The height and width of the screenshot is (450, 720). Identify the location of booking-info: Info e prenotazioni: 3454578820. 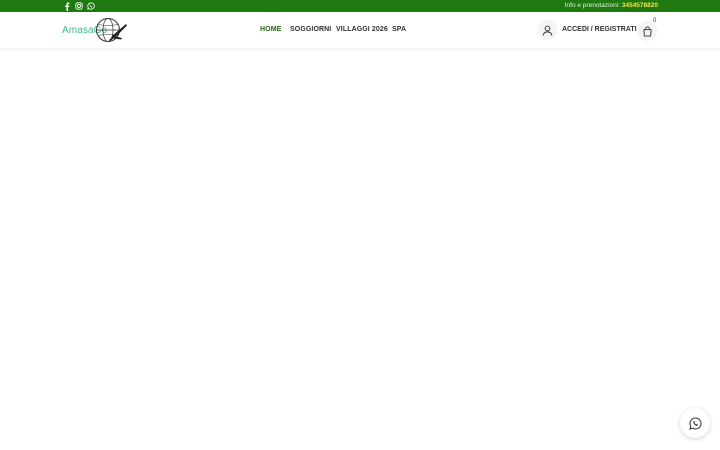
(611, 6).